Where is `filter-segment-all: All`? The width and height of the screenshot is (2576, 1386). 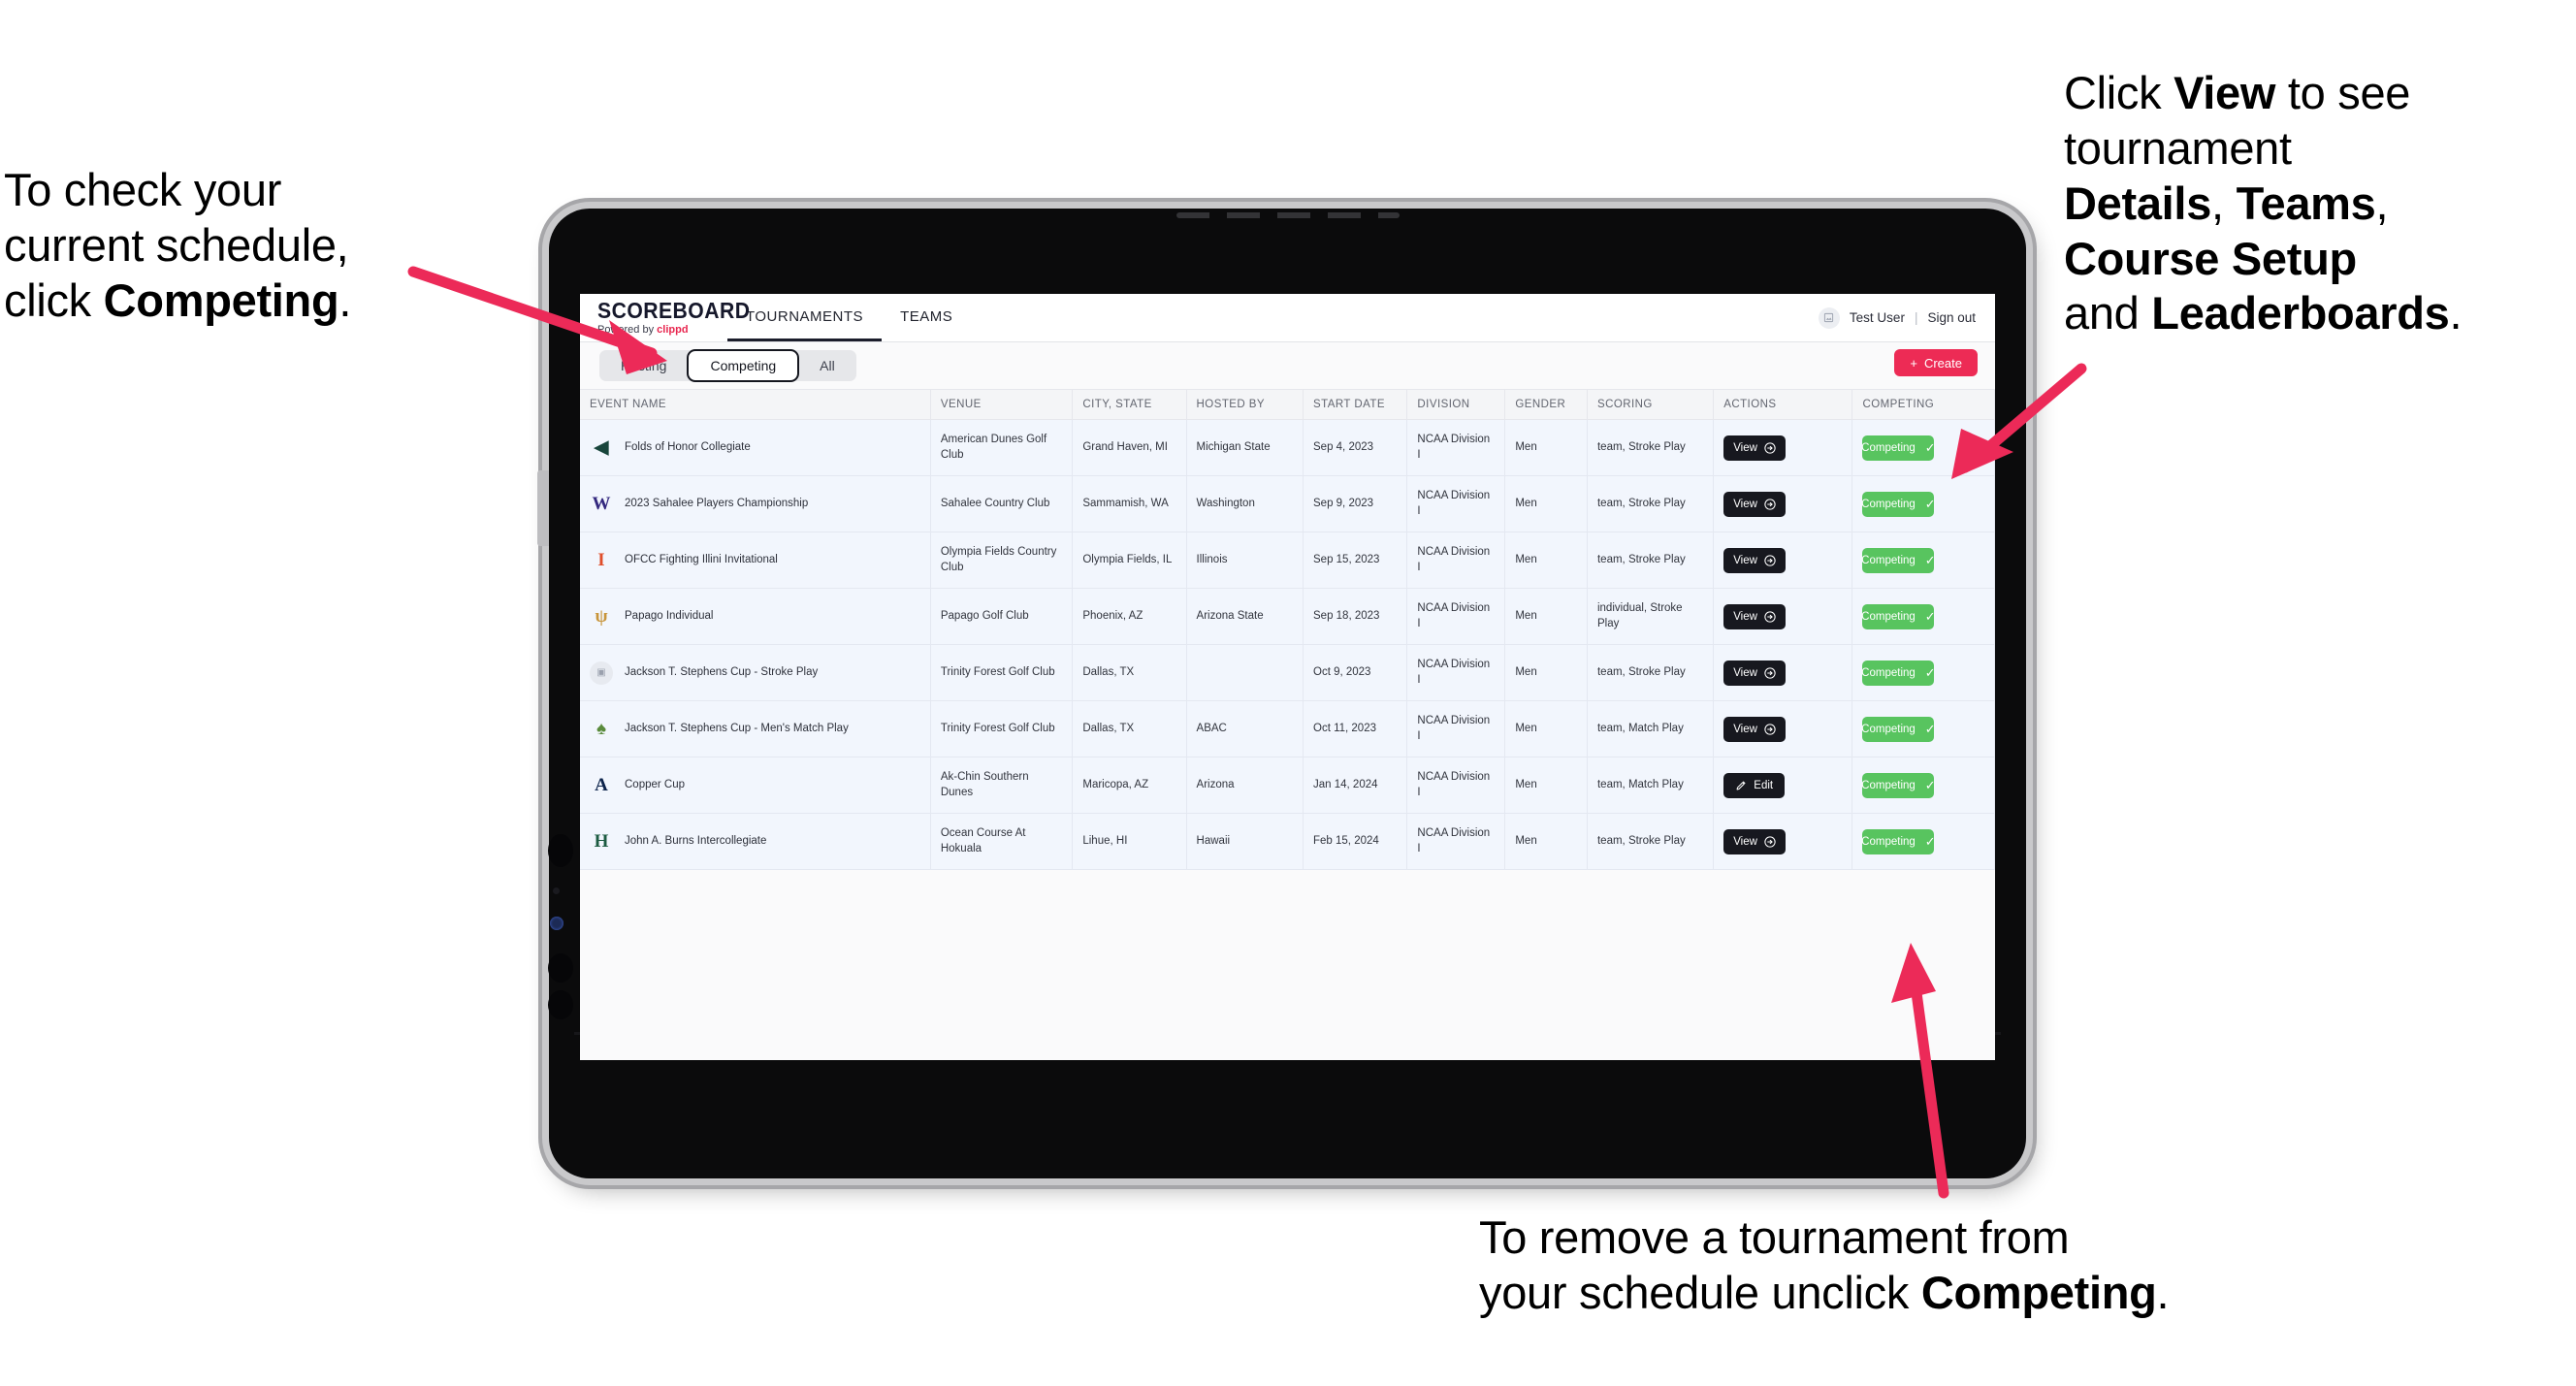
filter-segment-all: All is located at coordinates (827, 365).